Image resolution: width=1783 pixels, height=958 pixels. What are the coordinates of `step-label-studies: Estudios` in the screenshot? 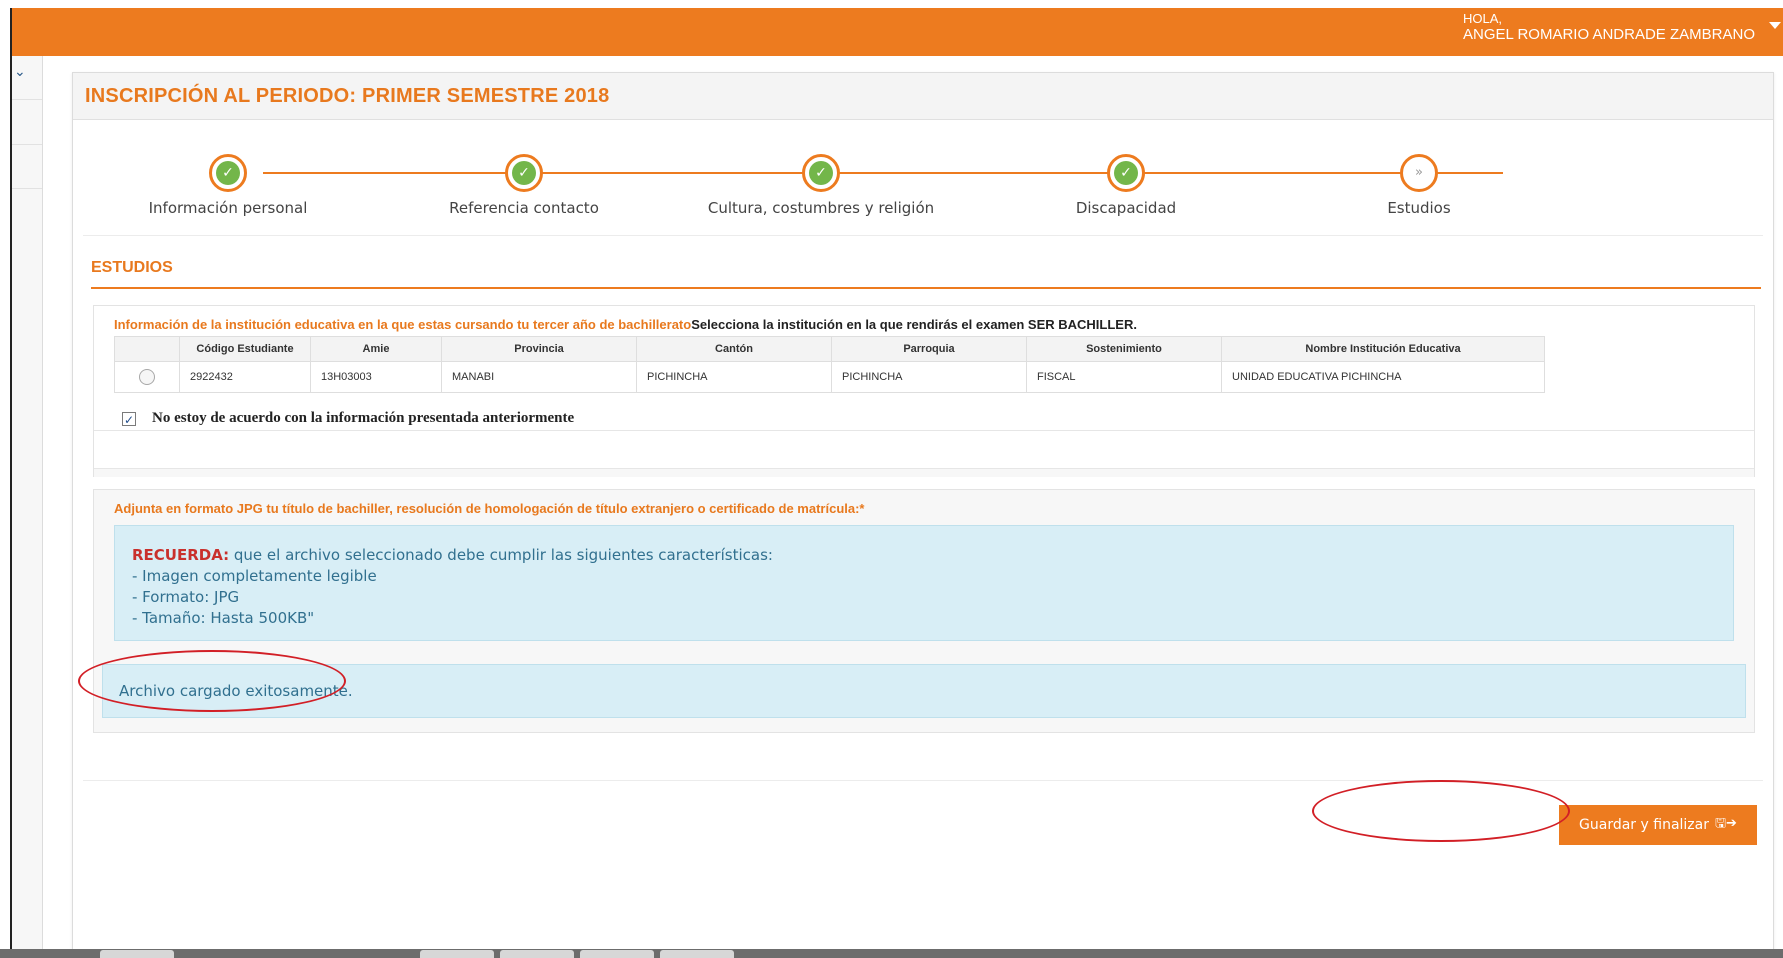 It's located at (1419, 208).